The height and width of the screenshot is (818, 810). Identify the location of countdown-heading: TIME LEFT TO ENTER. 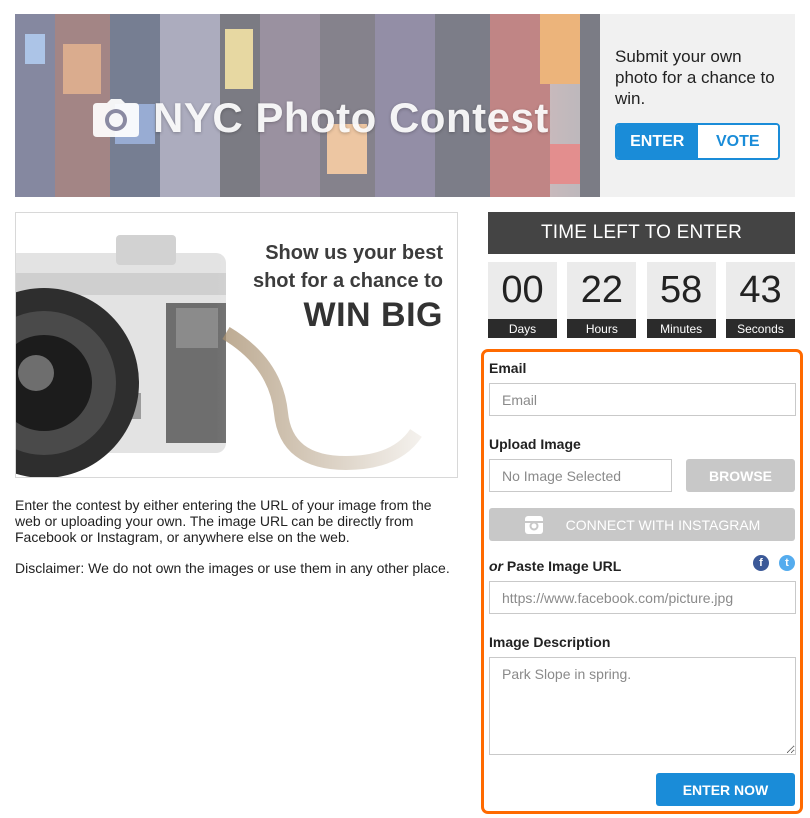
(641, 233).